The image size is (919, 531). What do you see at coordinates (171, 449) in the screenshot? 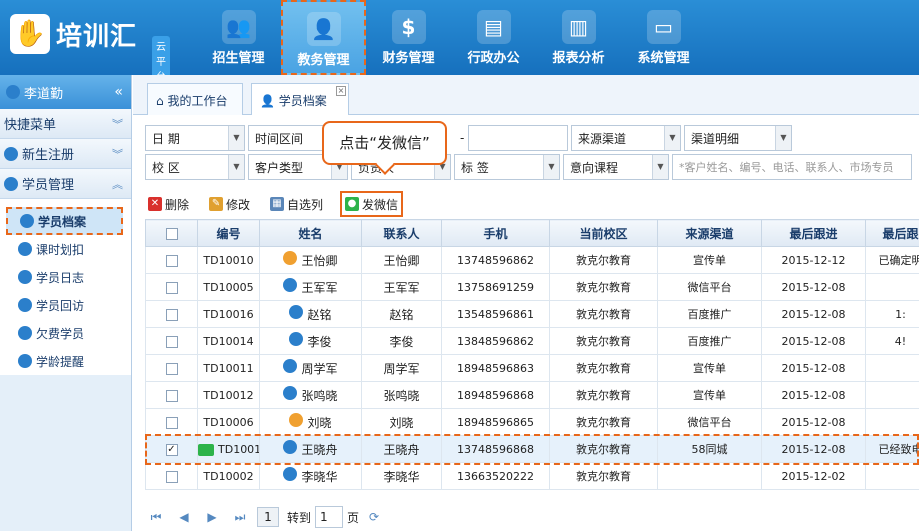
I see `row-checkbox: ✓` at bounding box center [171, 449].